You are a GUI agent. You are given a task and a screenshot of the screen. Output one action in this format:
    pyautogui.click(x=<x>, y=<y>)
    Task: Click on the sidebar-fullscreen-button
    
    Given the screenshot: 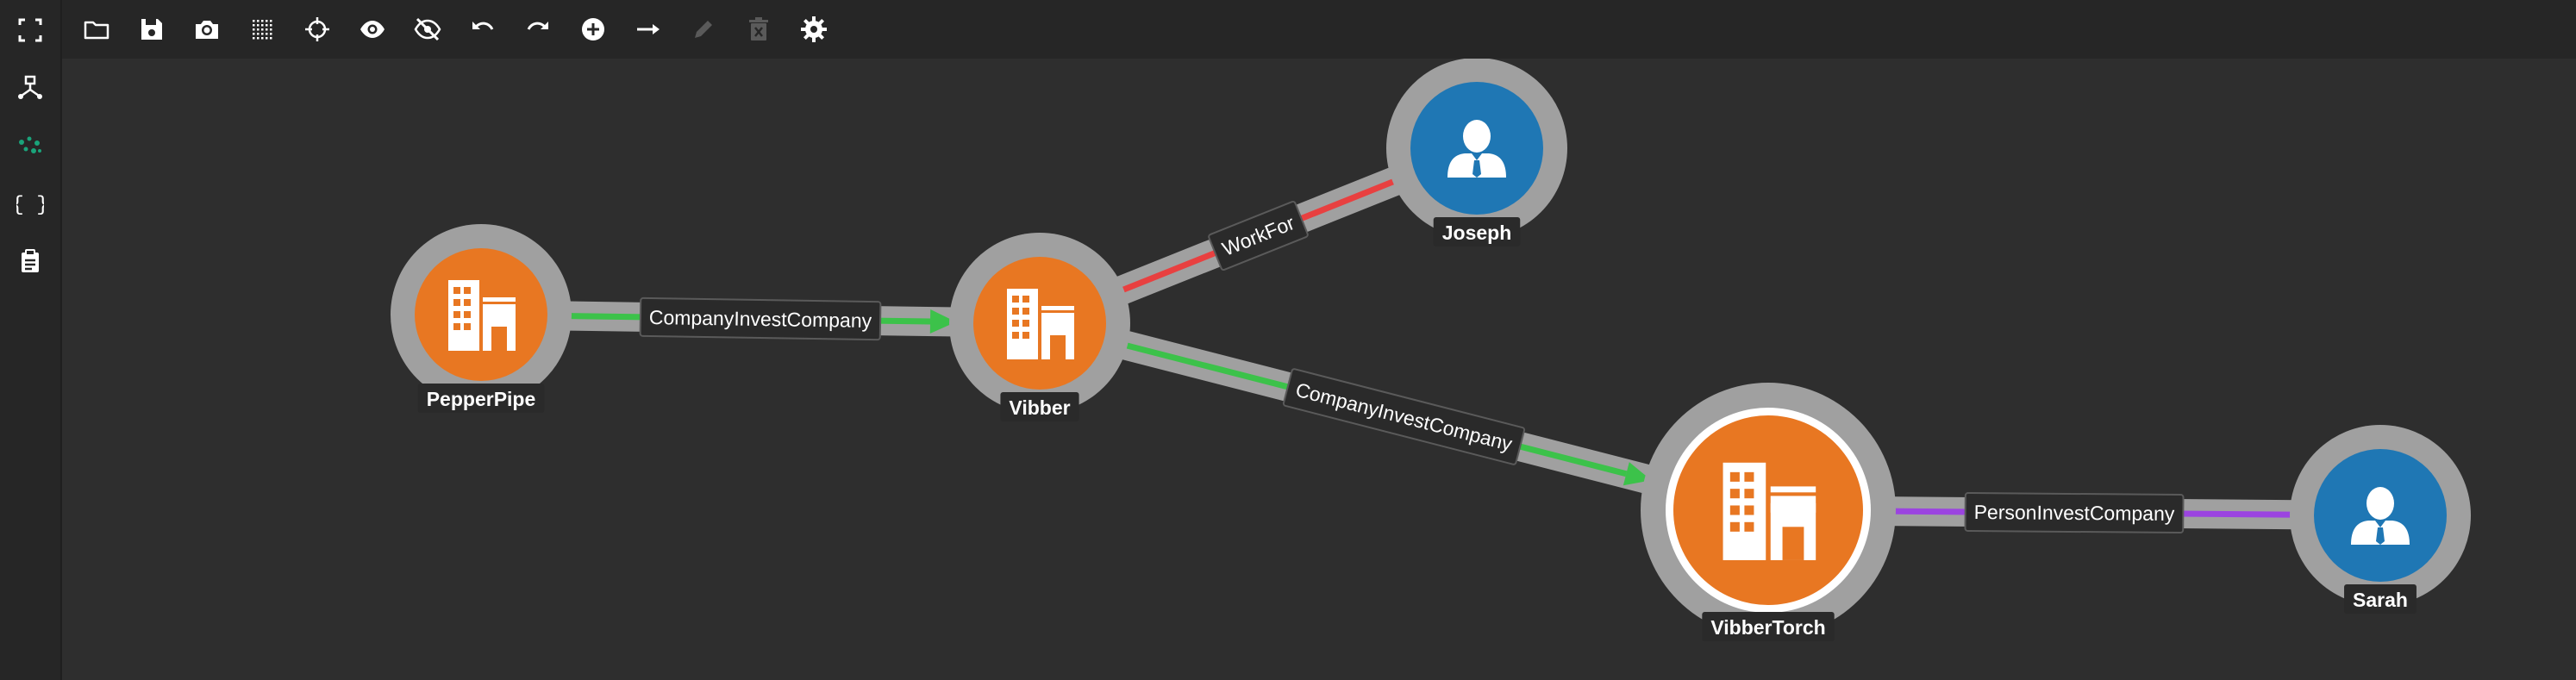 What is the action you would take?
    pyautogui.click(x=30, y=30)
    